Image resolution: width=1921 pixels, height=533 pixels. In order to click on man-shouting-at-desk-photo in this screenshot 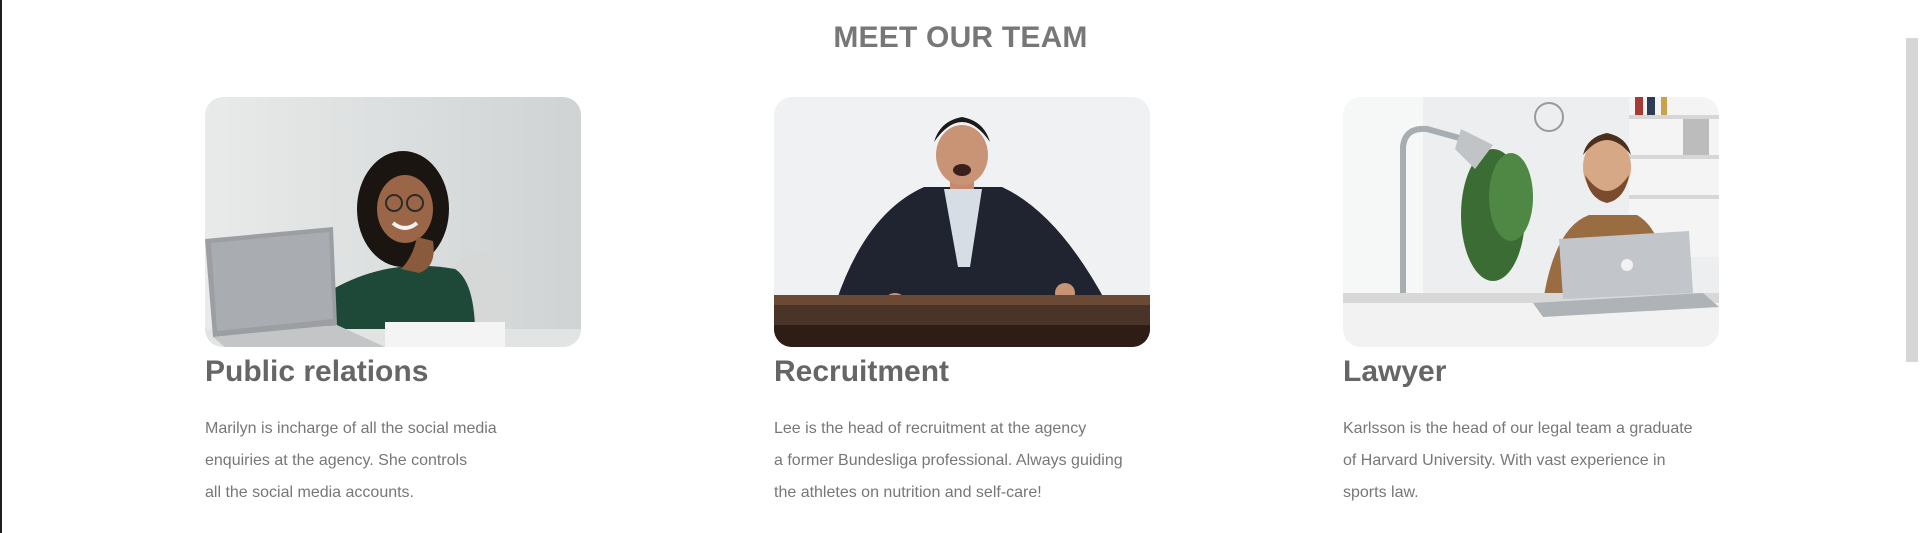, I will do `click(962, 222)`.